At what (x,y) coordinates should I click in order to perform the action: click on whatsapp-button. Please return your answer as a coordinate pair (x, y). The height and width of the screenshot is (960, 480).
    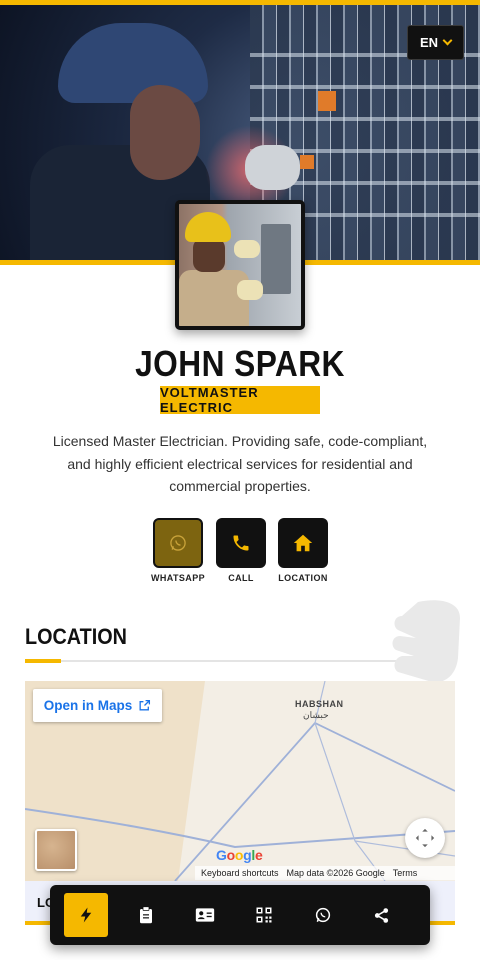
    Looking at the image, I should click on (178, 543).